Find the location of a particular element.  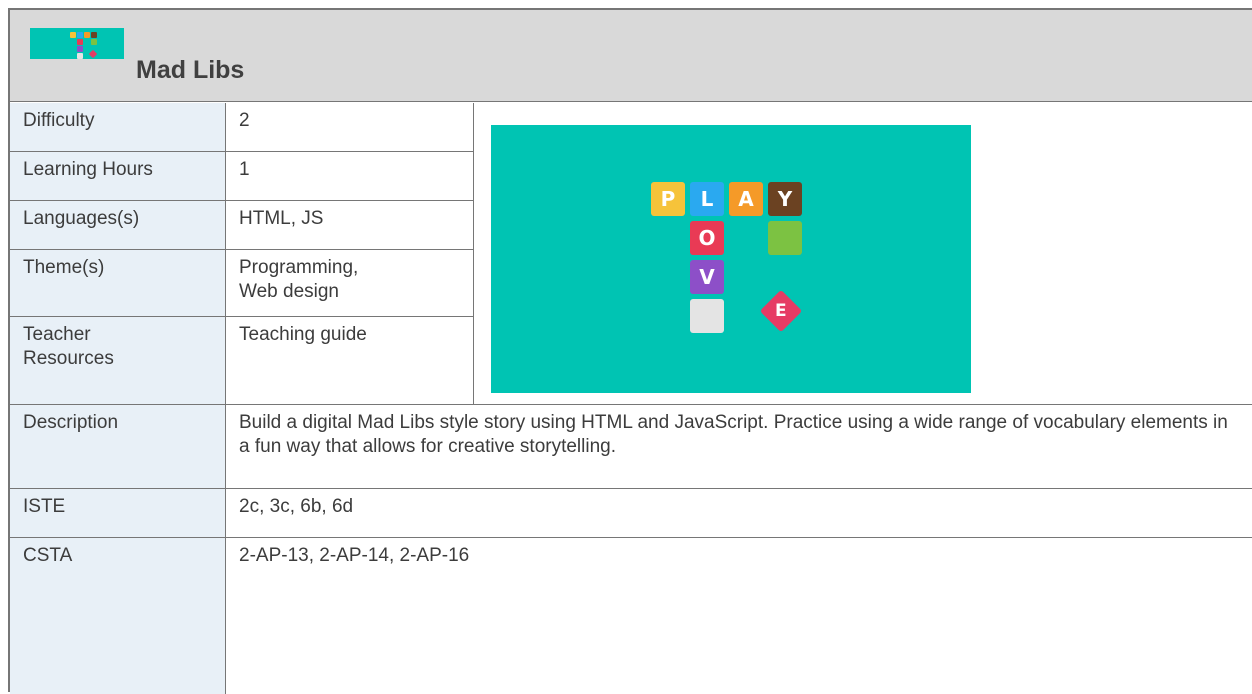

learning-hours-value: 1 is located at coordinates (350, 176).